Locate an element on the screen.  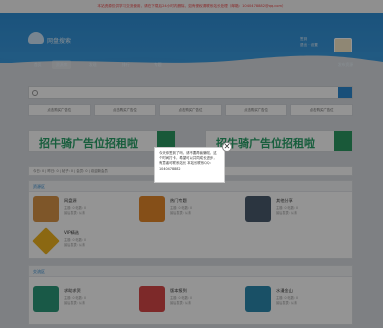
close-icon: ✕ is located at coordinates (227, 147).